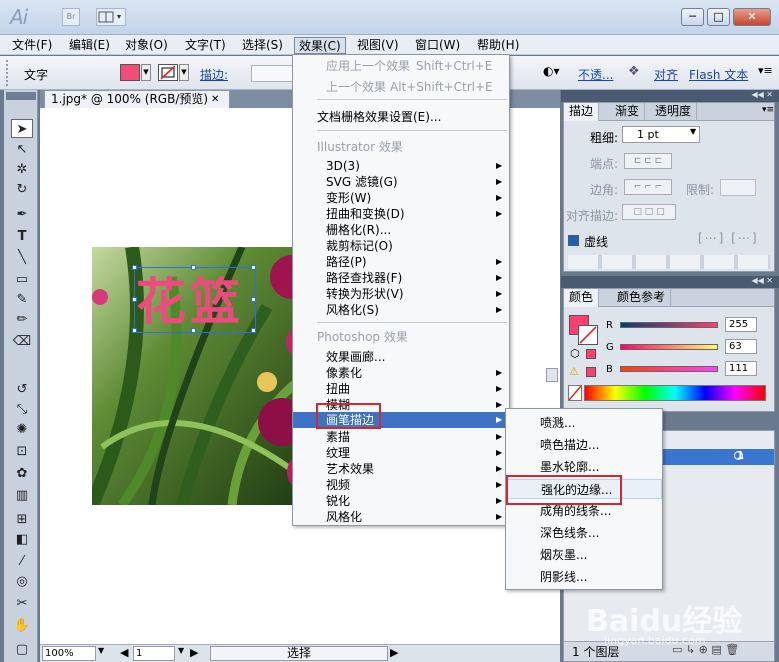  What do you see at coordinates (498, 45) in the screenshot?
I see `menu-help: 帮助(H)` at bounding box center [498, 45].